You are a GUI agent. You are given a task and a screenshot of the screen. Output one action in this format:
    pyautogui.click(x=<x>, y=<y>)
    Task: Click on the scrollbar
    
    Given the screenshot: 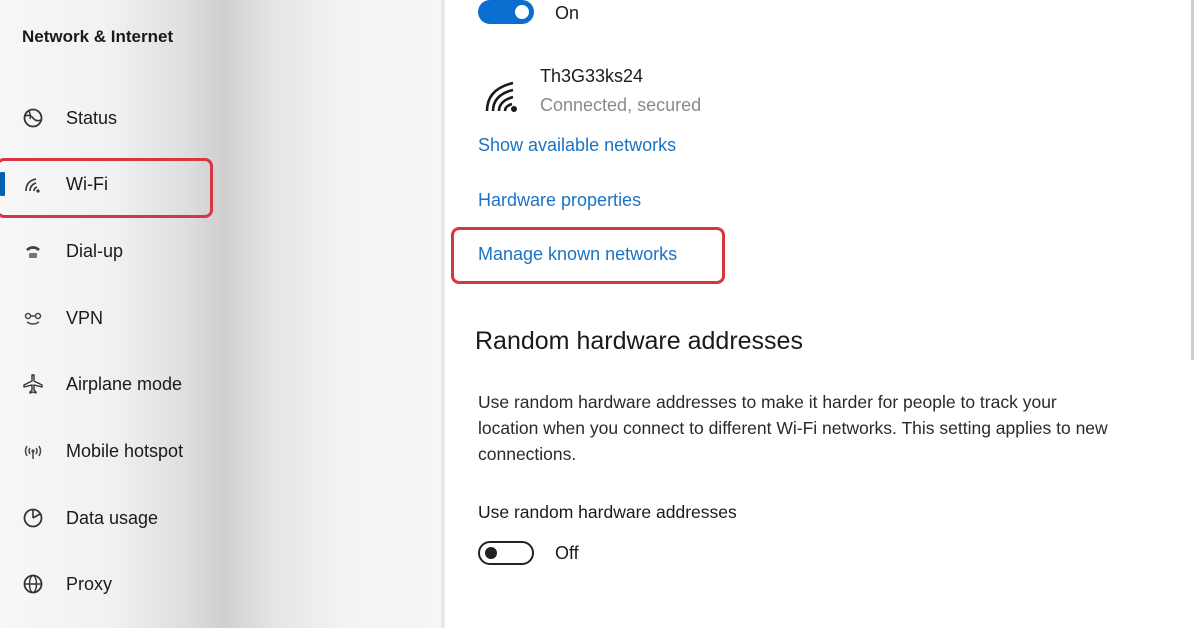 What is the action you would take?
    pyautogui.click(x=1192, y=180)
    